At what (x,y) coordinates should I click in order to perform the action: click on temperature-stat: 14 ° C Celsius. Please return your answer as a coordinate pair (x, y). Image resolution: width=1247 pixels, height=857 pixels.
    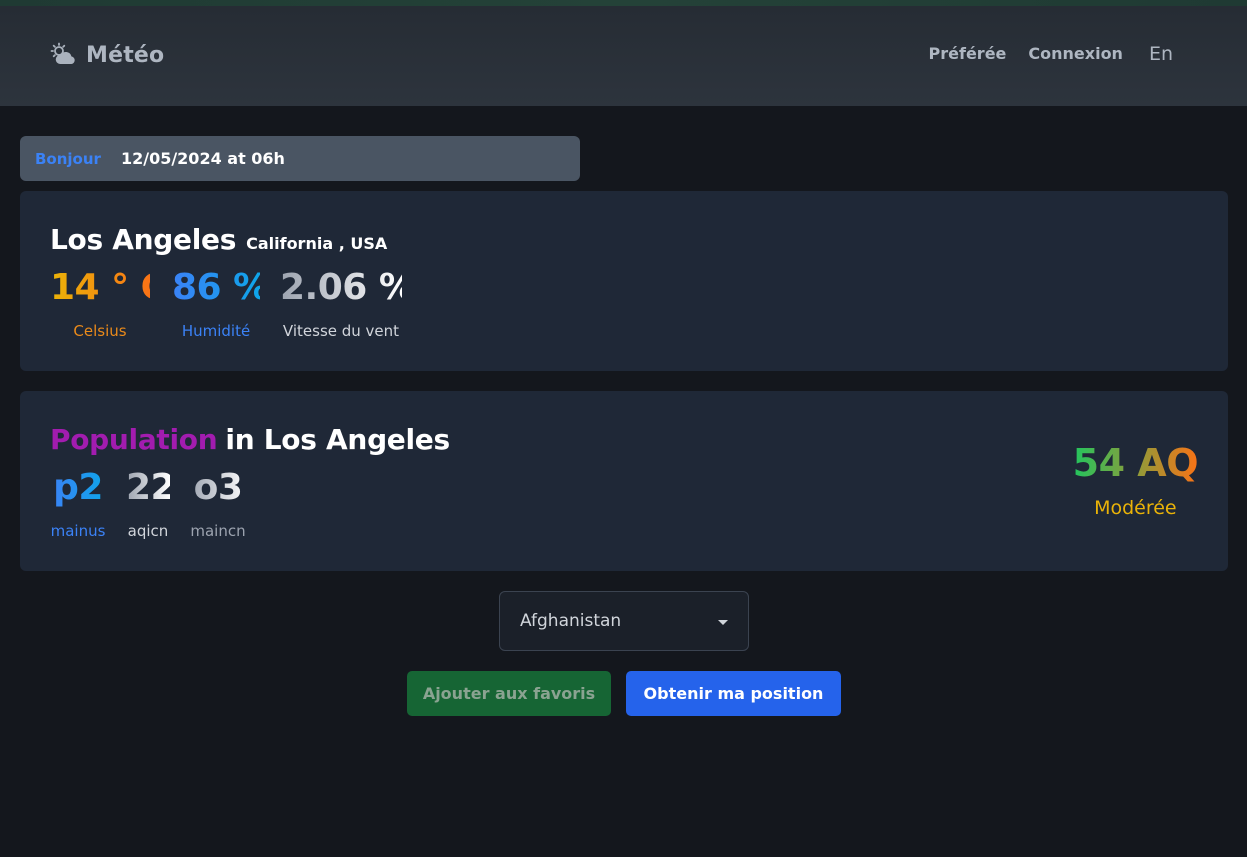
    Looking at the image, I should click on (108, 303).